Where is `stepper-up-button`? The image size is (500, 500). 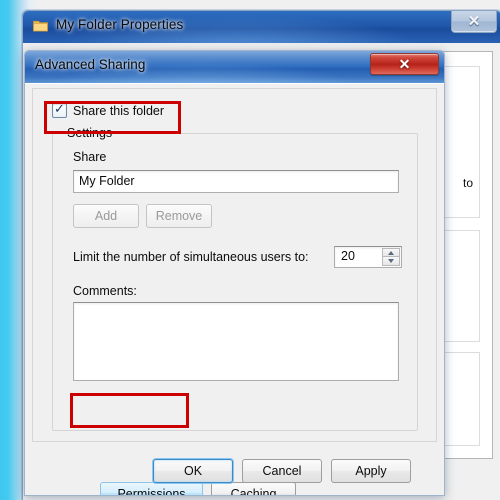
stepper-up-button is located at coordinates (391, 252).